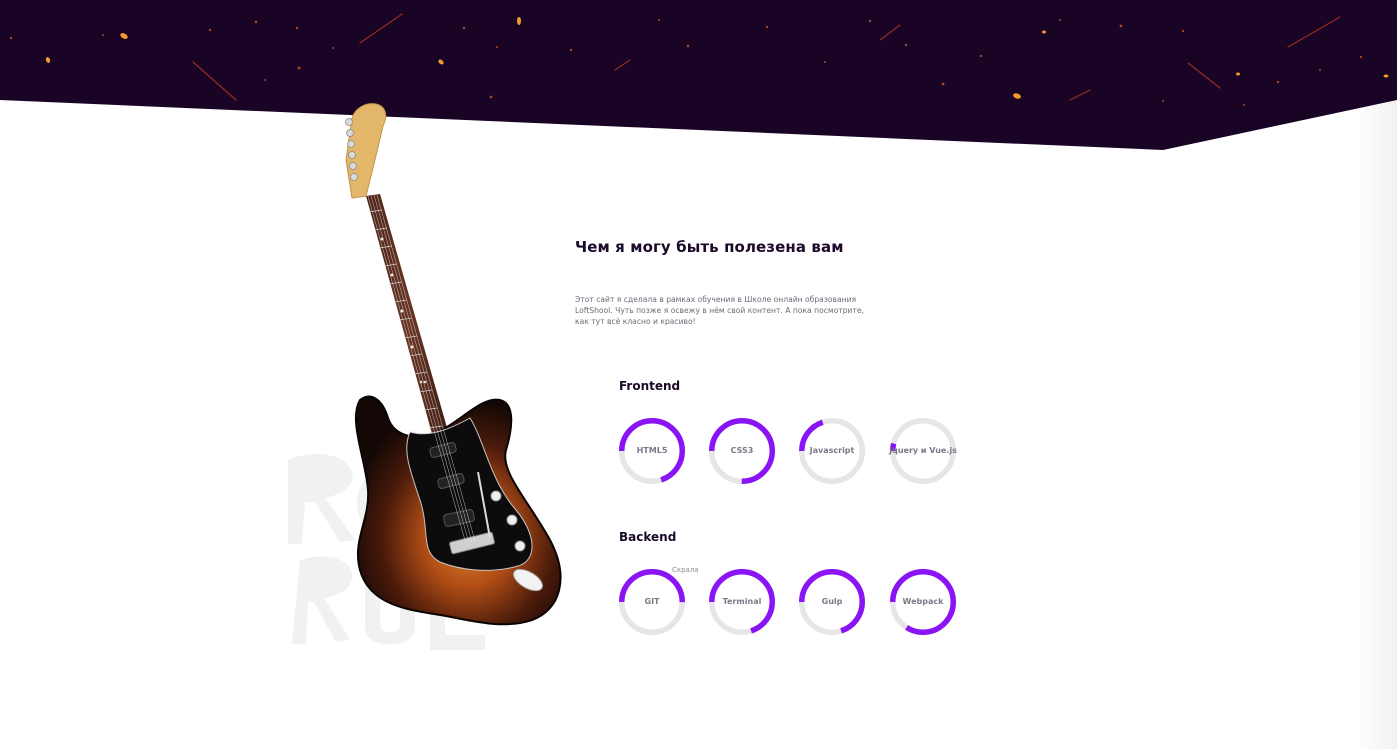 The width and height of the screenshot is (1397, 749). What do you see at coordinates (709, 247) in the screenshot?
I see `about-title: Чем я могу быть полезена вам` at bounding box center [709, 247].